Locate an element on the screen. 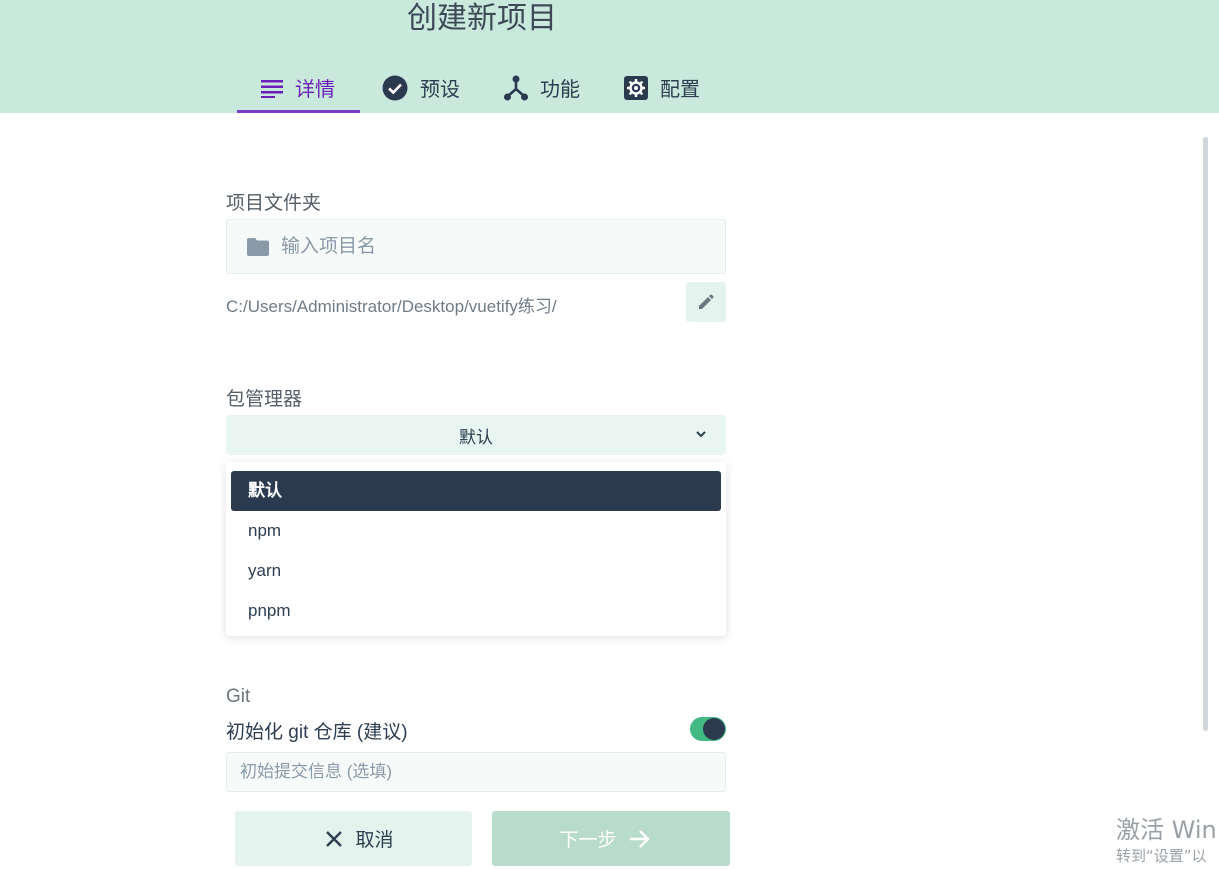 The width and height of the screenshot is (1219, 869). tab-bar: 详情 预设 功能 配置 is located at coordinates (479, 87).